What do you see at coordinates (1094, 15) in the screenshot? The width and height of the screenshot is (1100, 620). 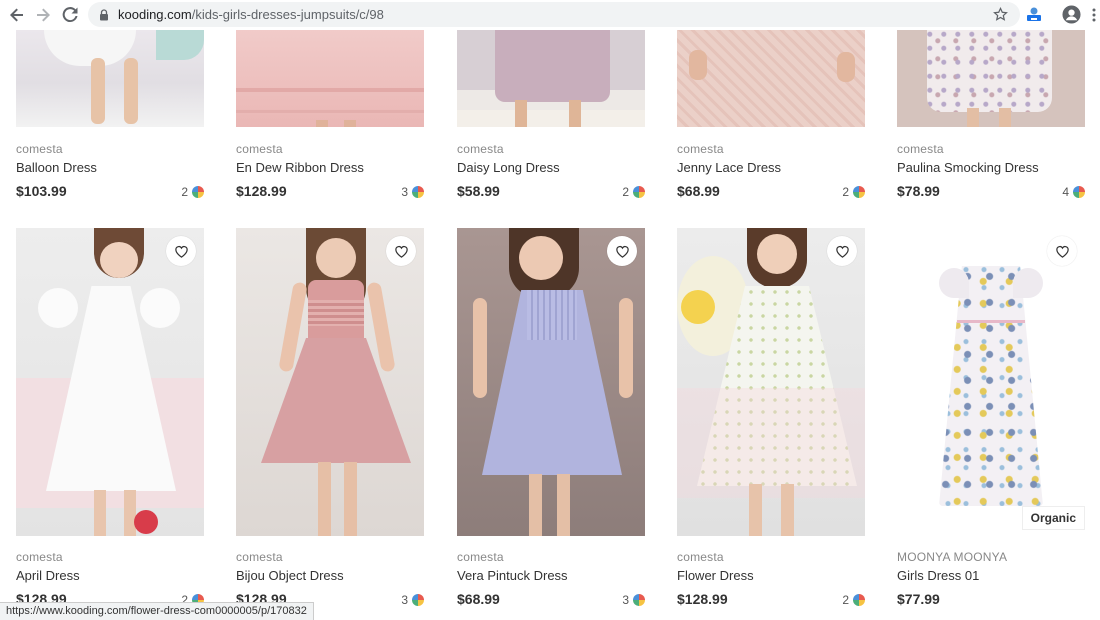 I see `browser-menu-icon` at bounding box center [1094, 15].